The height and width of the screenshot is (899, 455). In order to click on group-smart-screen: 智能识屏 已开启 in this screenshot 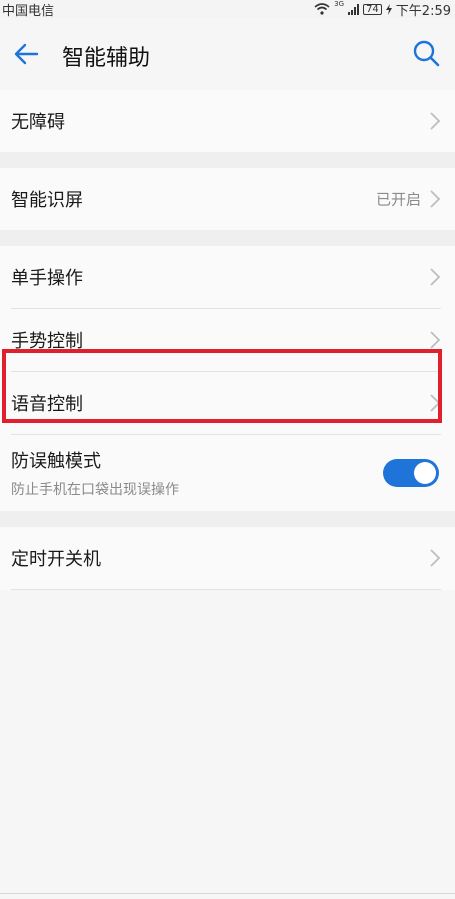, I will do `click(227, 199)`.